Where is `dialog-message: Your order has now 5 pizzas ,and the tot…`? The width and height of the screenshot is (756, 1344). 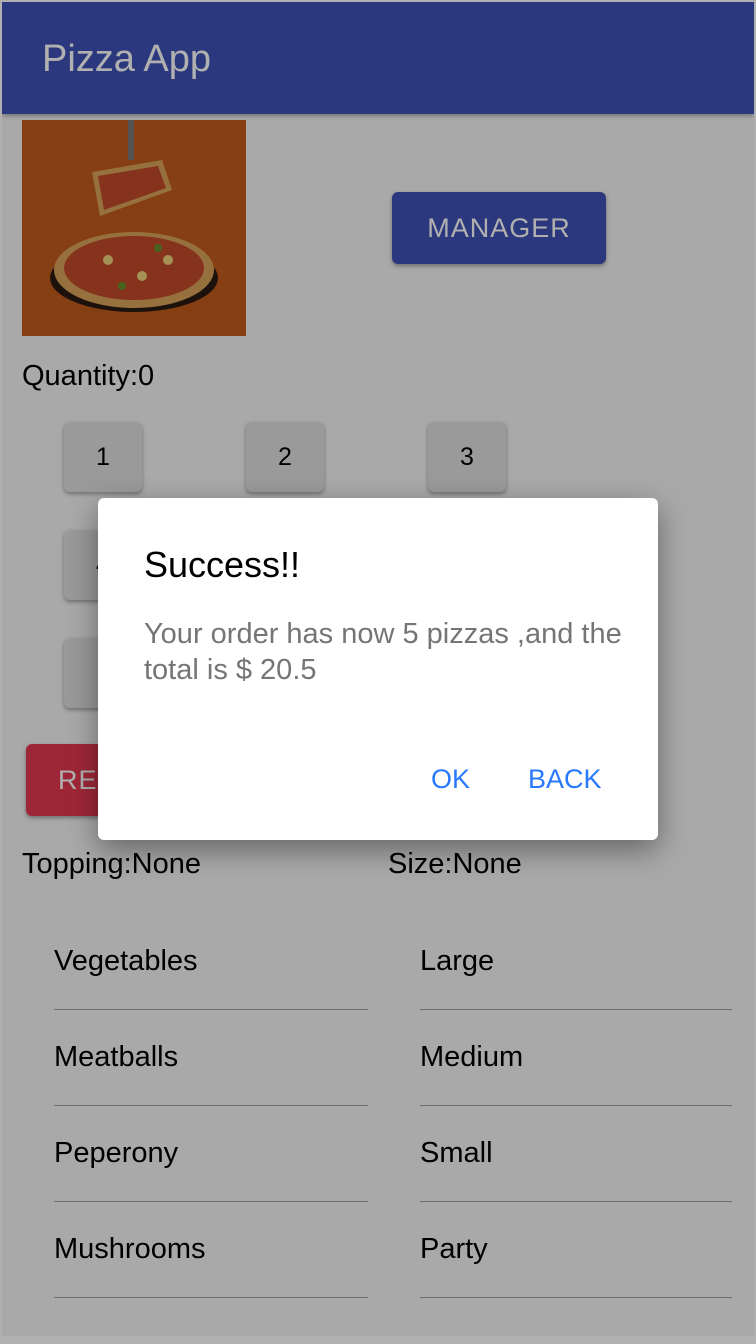 dialog-message: Your order has now 5 pizzas ,and the tot… is located at coordinates (383, 652).